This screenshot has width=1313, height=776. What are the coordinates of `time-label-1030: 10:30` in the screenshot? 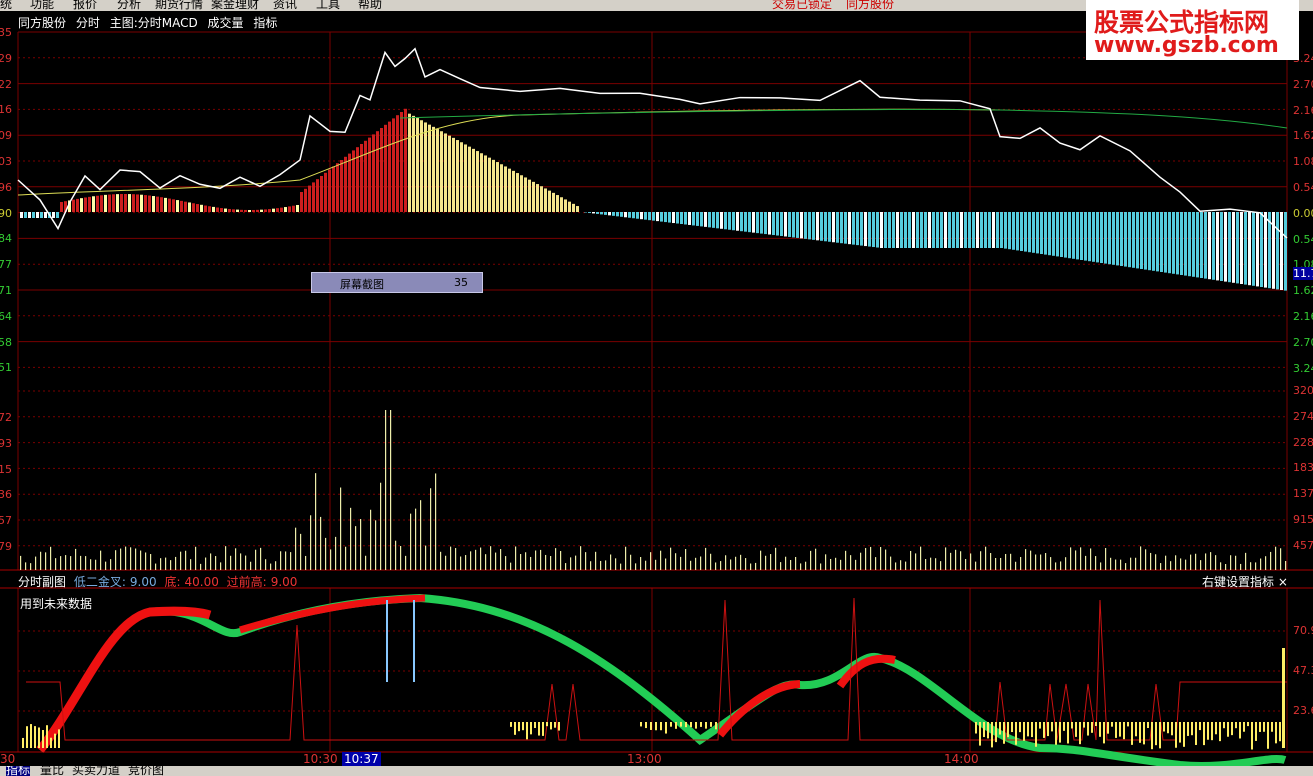 It's located at (320, 759).